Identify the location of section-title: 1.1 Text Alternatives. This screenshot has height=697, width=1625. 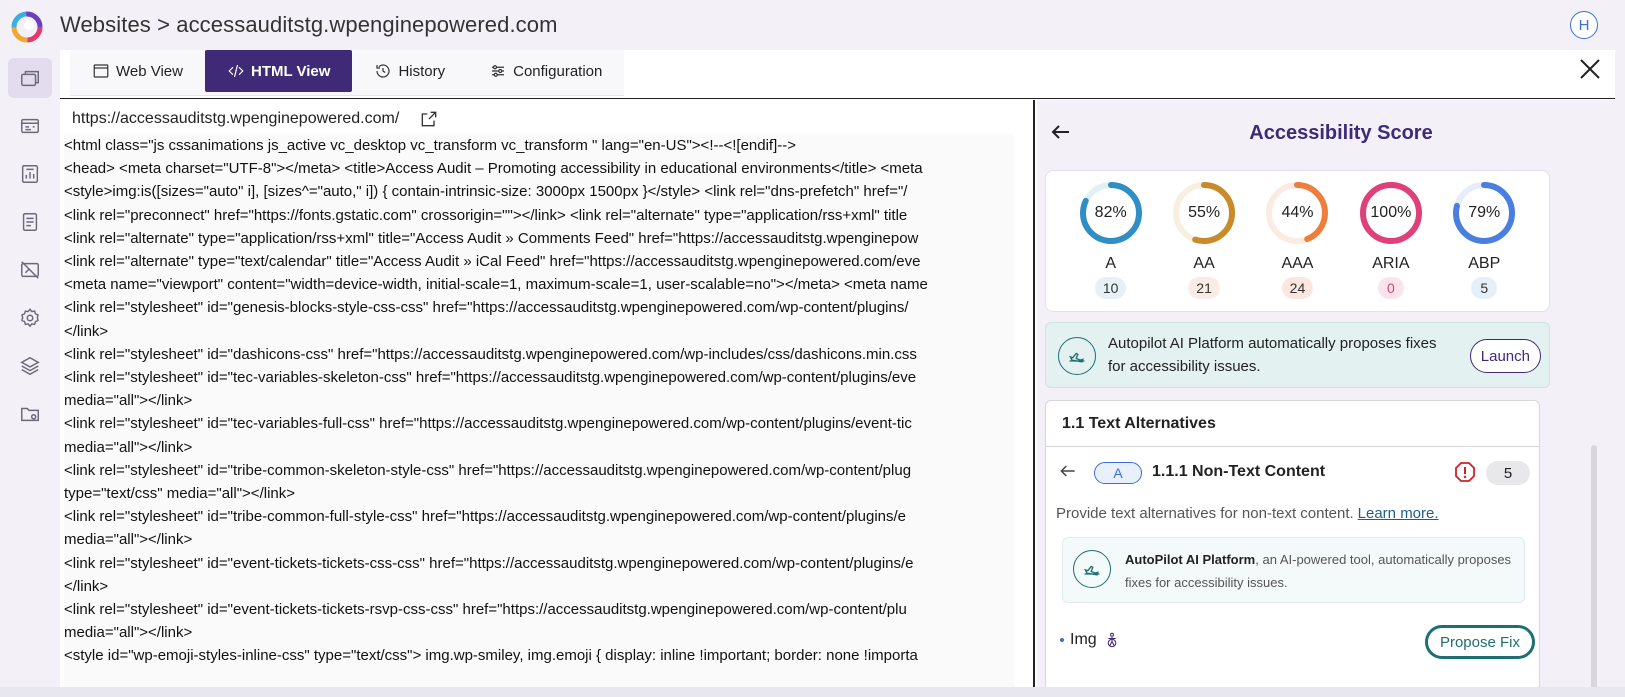
(1292, 424).